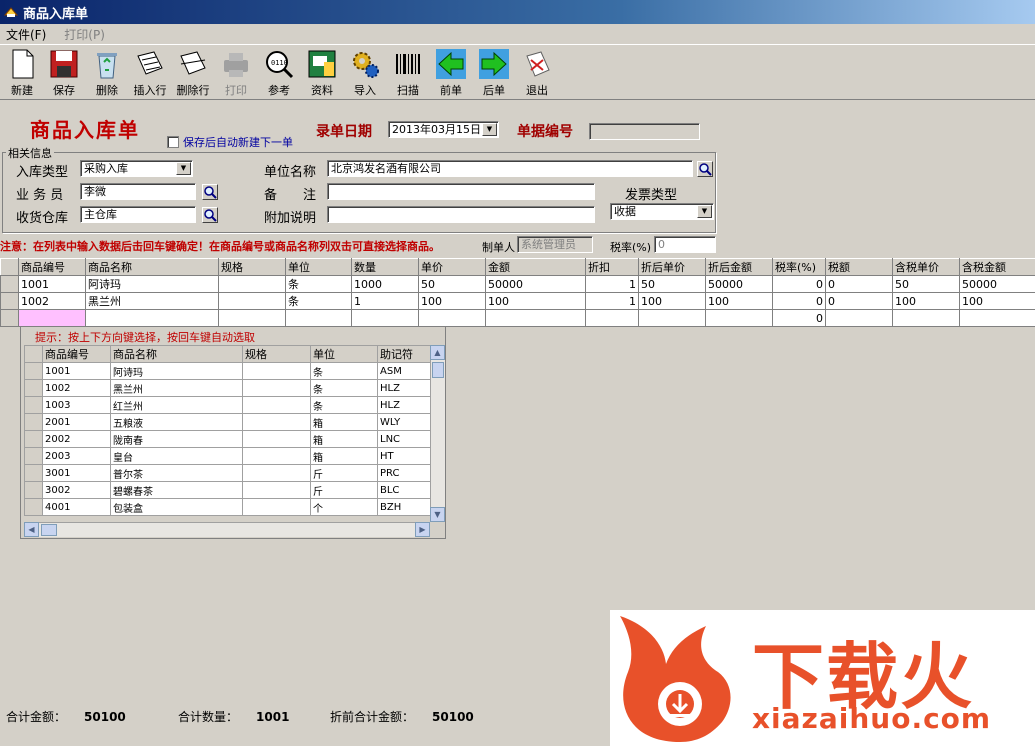  I want to click on data-button: 资料, so click(322, 74).